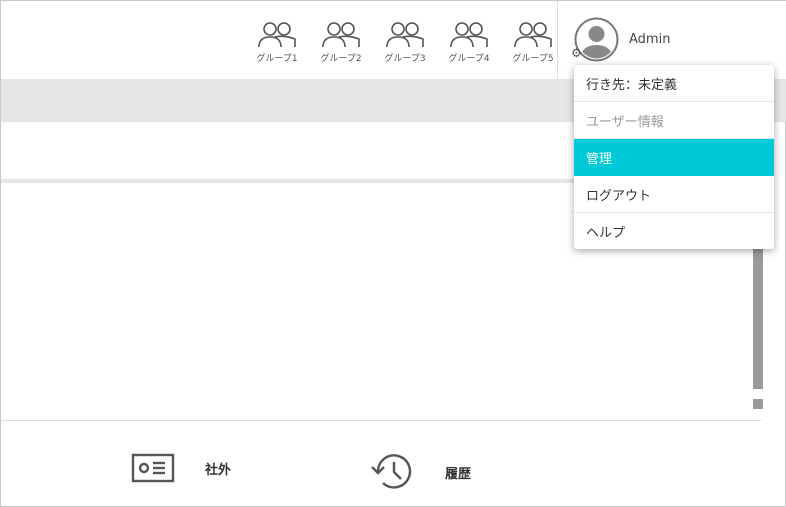 The height and width of the screenshot is (507, 786). Describe the element at coordinates (458, 474) in the screenshot. I see `history-label: 履歴` at that location.